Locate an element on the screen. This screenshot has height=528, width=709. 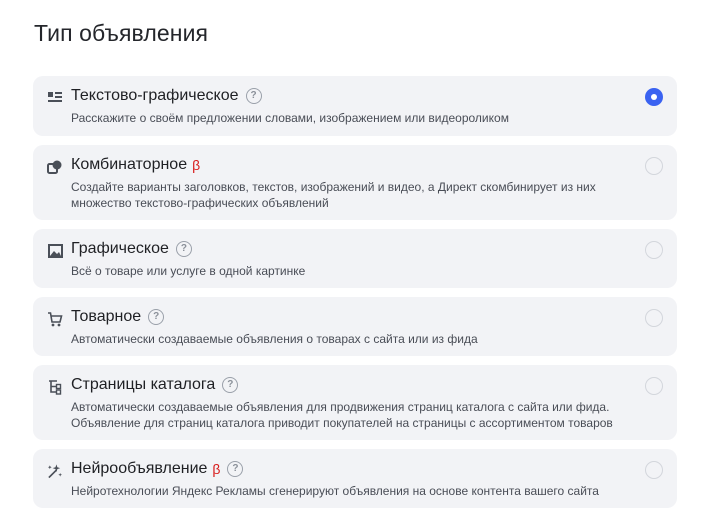
option-description: Всё о товаре или услуге в одной картинке is located at coordinates (188, 271).